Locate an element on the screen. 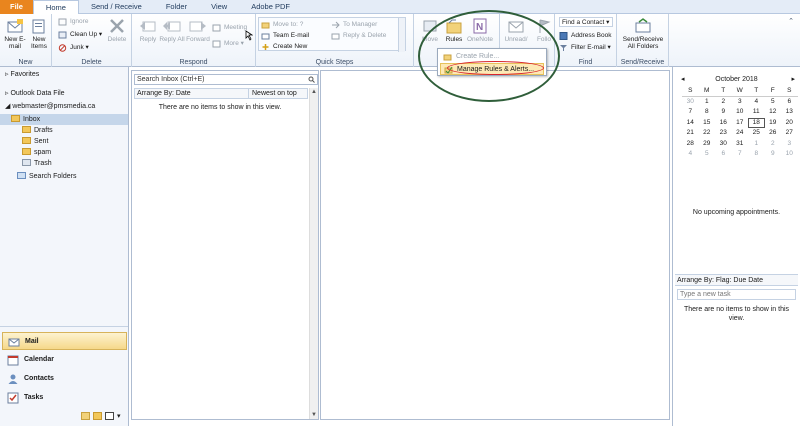 The height and width of the screenshot is (426, 800). data-file-node: ▹ Outlook Data File is located at coordinates (64, 93).